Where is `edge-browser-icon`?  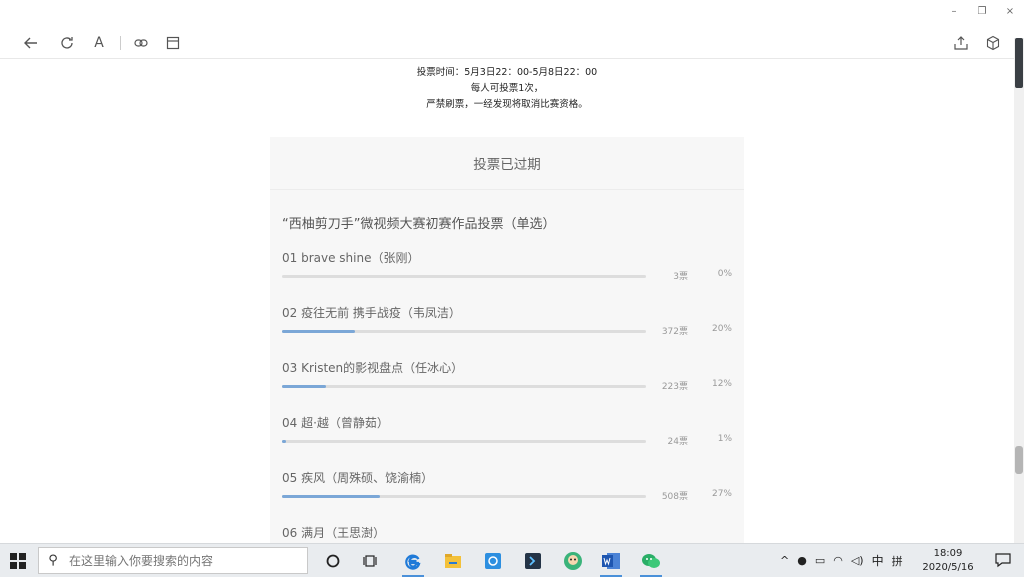 edge-browser-icon is located at coordinates (413, 562).